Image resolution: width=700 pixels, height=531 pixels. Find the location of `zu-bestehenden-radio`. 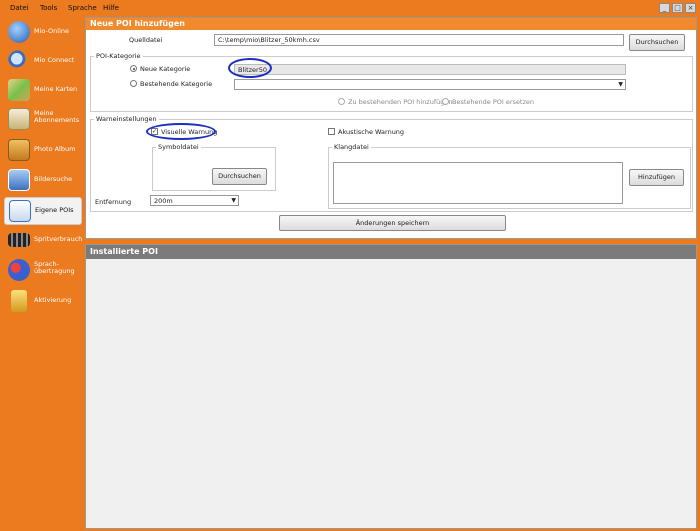

zu-bestehenden-radio is located at coordinates (341, 101).